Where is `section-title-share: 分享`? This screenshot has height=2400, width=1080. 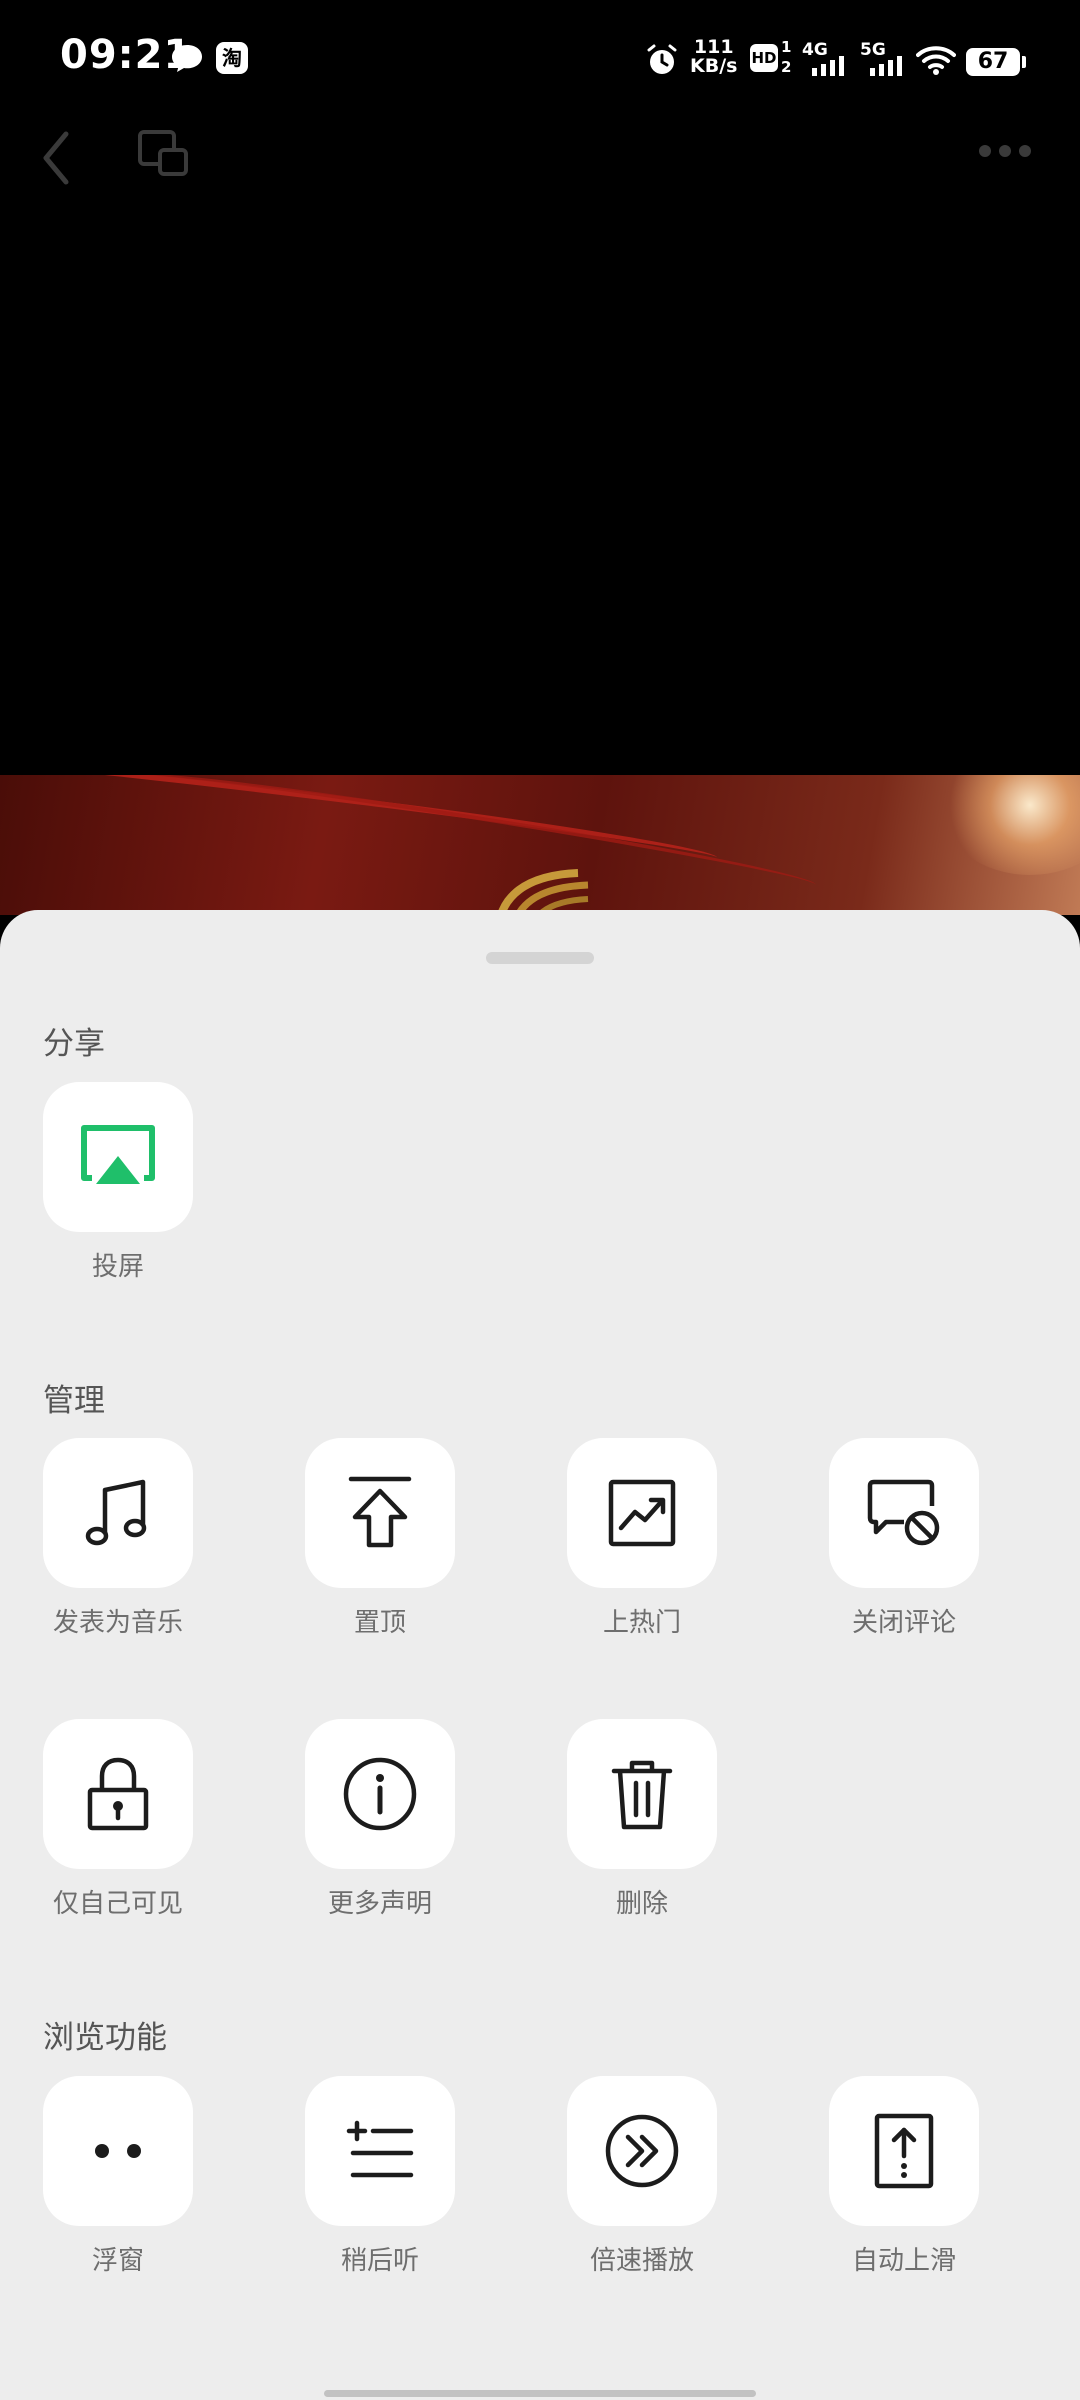 section-title-share: 分享 is located at coordinates (74, 1044).